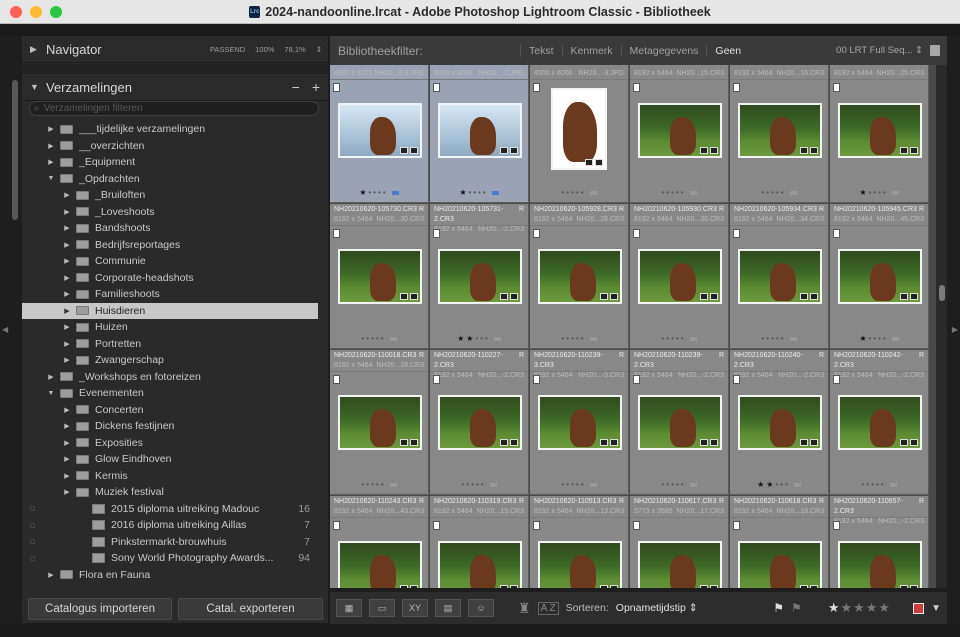 This screenshot has height=637, width=960. I want to click on filter-option-metagegevens: Metagegevens, so click(663, 50).